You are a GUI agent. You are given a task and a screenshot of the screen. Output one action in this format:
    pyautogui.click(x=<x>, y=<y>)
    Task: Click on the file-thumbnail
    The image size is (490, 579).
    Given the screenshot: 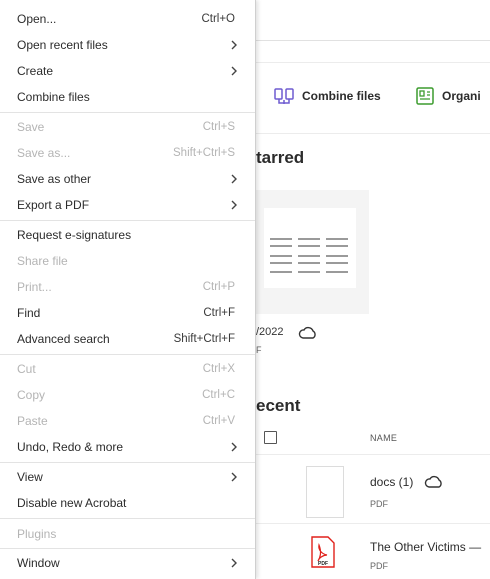 What is the action you would take?
    pyautogui.click(x=325, y=492)
    